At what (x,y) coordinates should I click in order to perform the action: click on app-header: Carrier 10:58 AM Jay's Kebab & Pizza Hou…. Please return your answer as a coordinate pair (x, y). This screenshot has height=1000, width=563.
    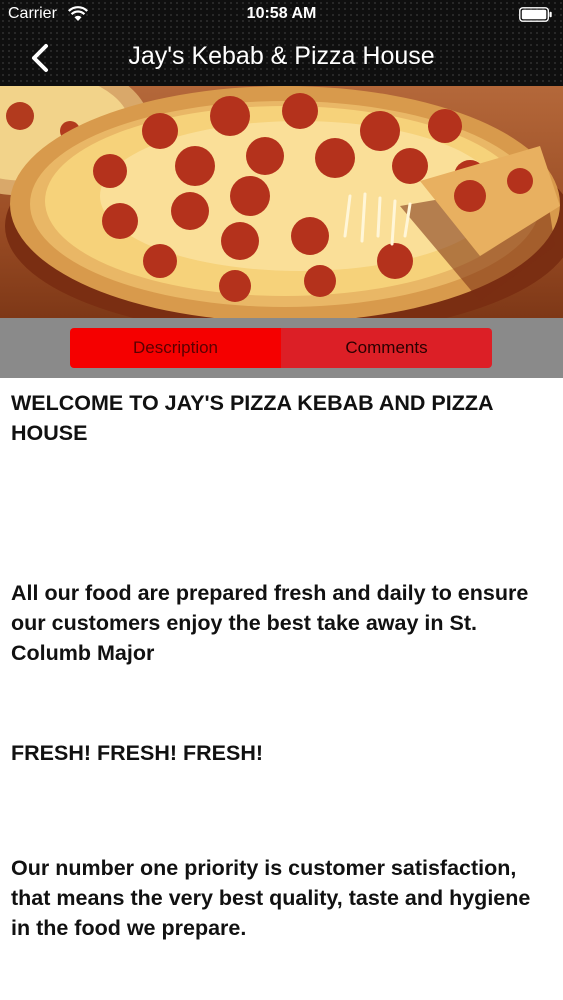
    Looking at the image, I should click on (281, 43).